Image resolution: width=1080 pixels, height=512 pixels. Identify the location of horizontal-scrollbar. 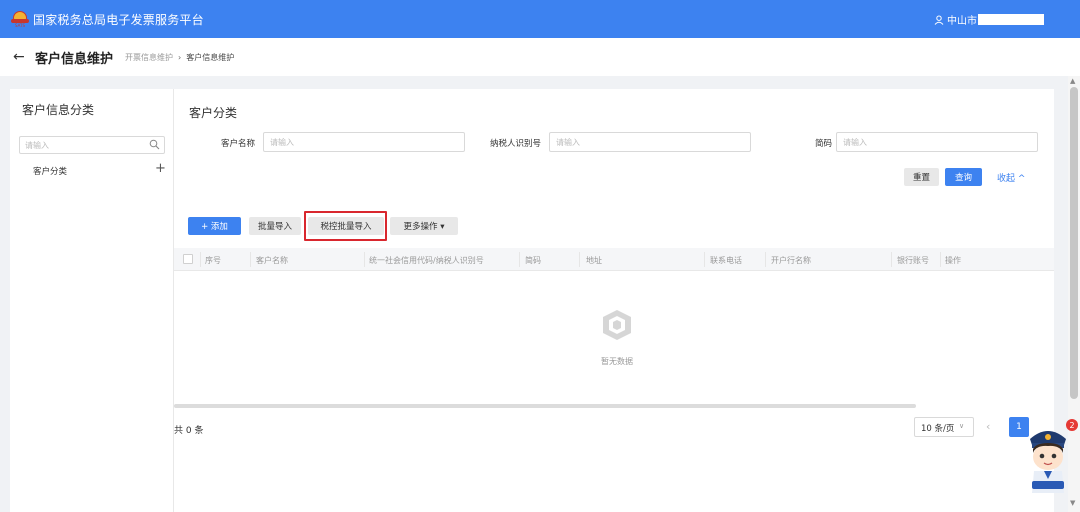
(545, 406).